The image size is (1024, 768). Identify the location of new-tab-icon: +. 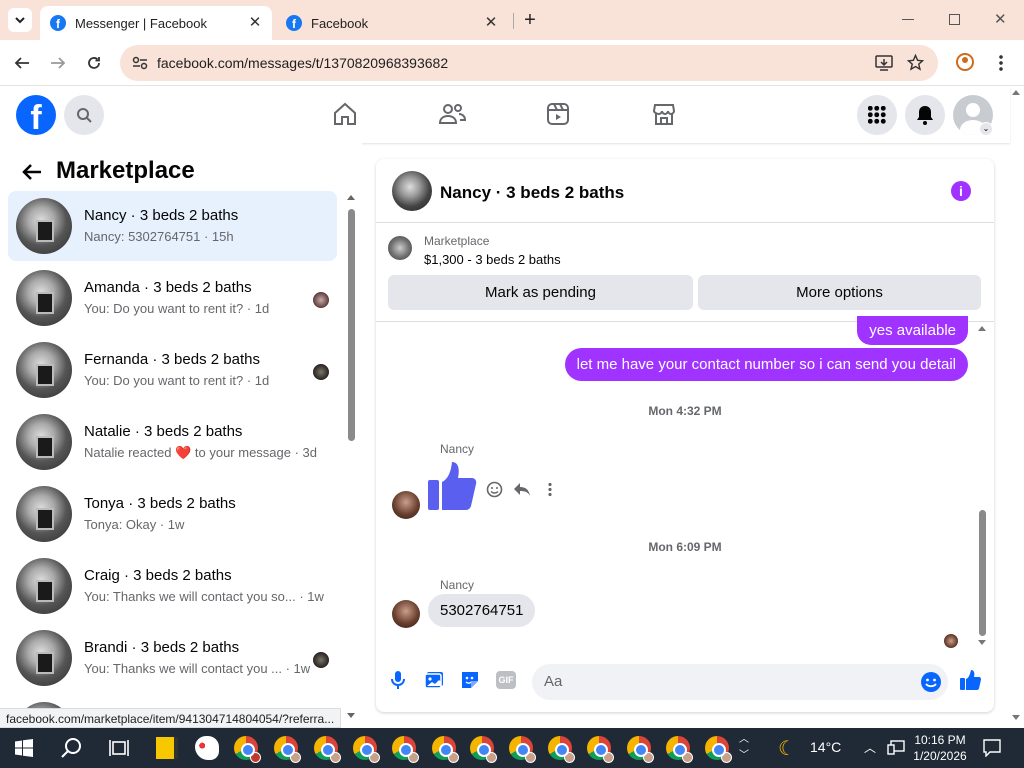
(530, 20).